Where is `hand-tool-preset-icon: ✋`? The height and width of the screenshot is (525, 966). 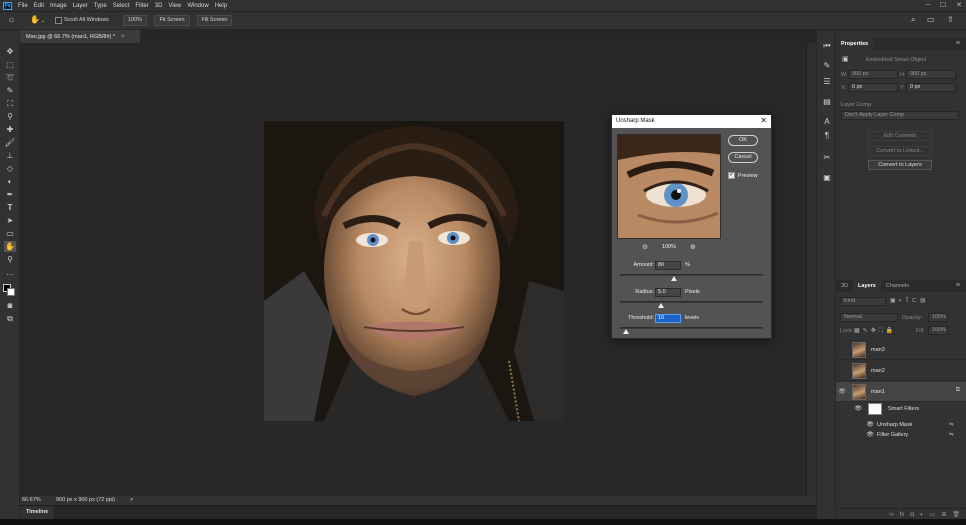
hand-tool-preset-icon: ✋ is located at coordinates (35, 19).